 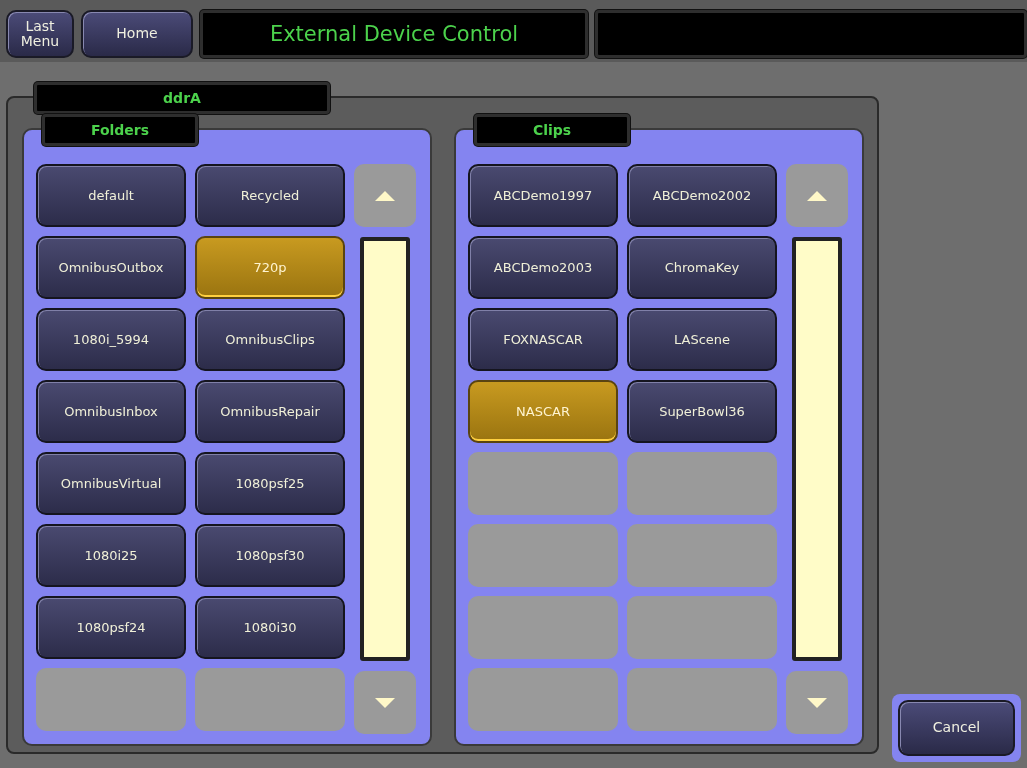 What do you see at coordinates (702, 267) in the screenshot?
I see `list-item-button: ChromaKey` at bounding box center [702, 267].